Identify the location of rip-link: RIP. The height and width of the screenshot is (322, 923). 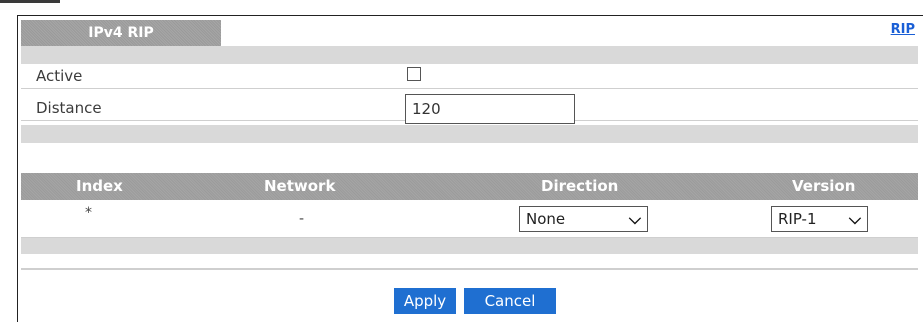
(903, 29).